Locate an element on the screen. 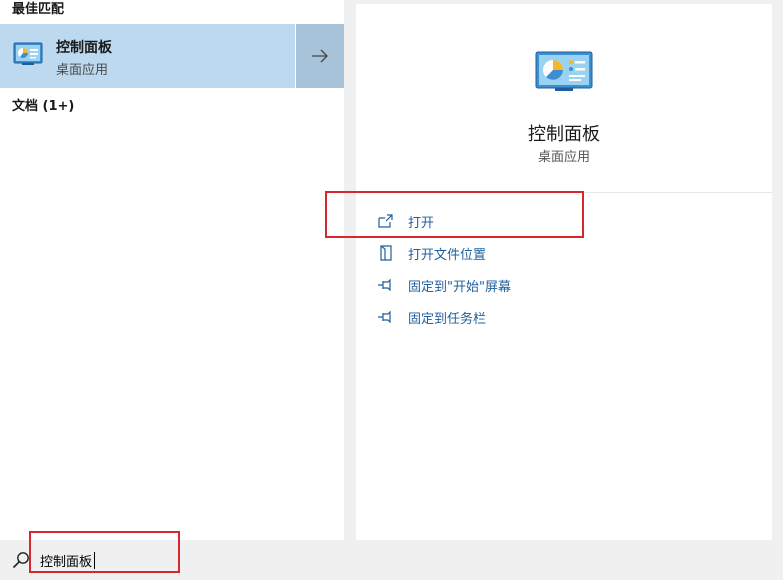 The image size is (783, 580). open-icon is located at coordinates (386, 221).